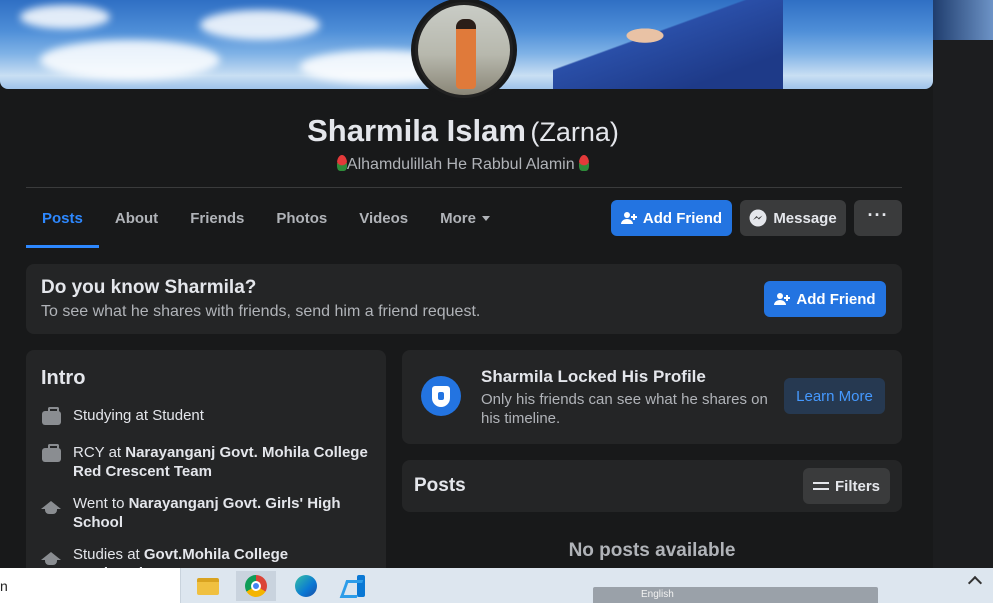  I want to click on tray-chevron-icon, so click(975, 583).